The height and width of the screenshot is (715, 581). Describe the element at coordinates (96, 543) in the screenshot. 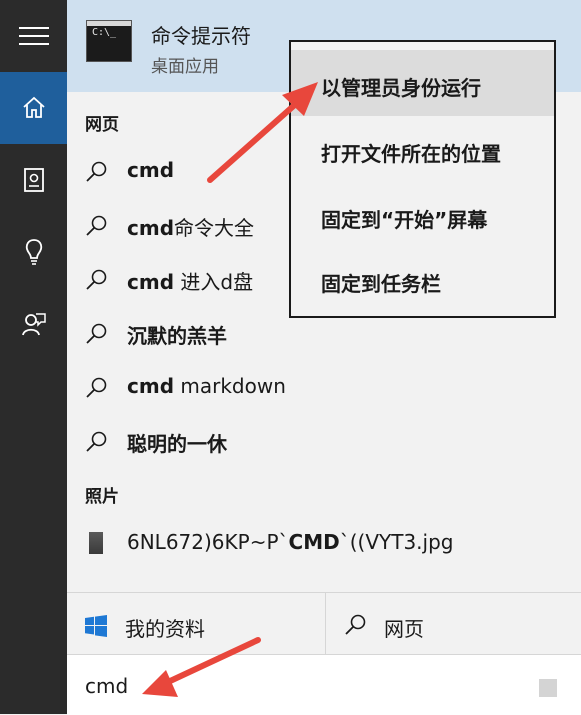

I see `image-file-icon` at that location.